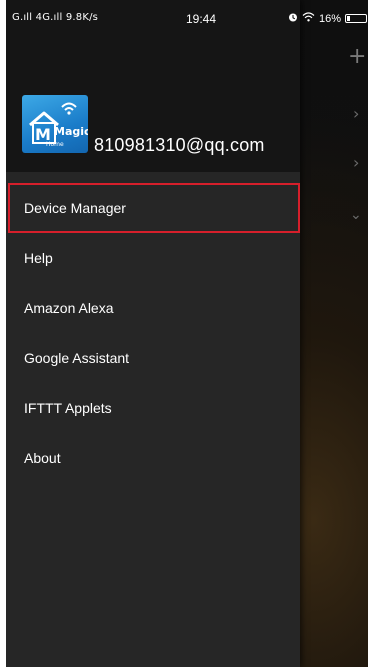 The width and height of the screenshot is (374, 667). Describe the element at coordinates (154, 208) in the screenshot. I see `menu-item-device-manager: Device Manager` at that location.